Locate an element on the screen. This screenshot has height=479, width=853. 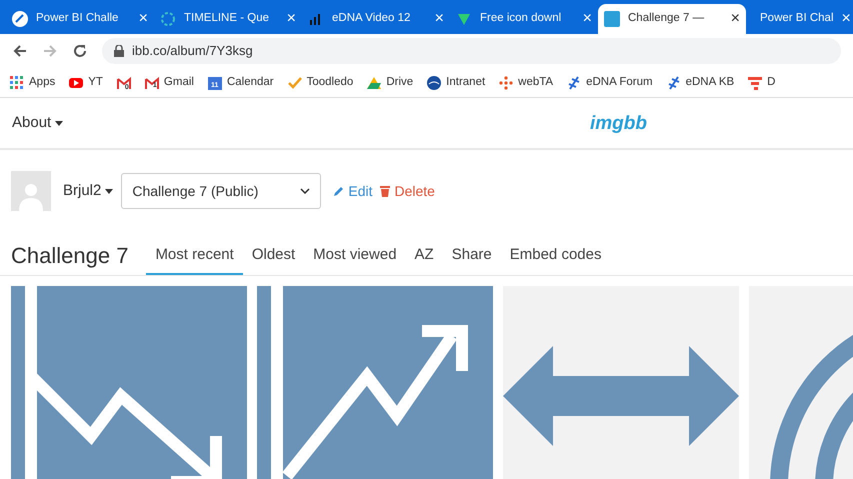
bookmark-link: Gmail is located at coordinates (179, 83).